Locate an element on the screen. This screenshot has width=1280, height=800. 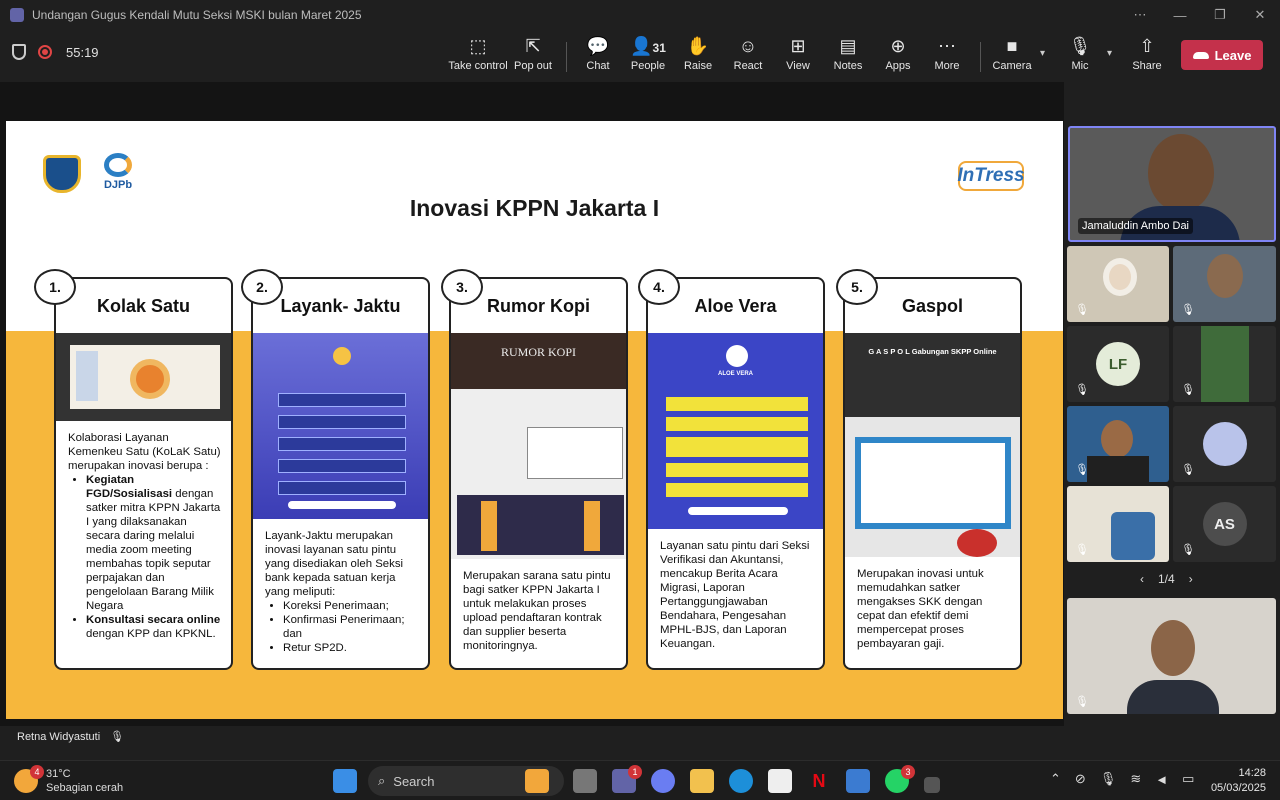
card-number: 5. is located at coordinates (857, 287).